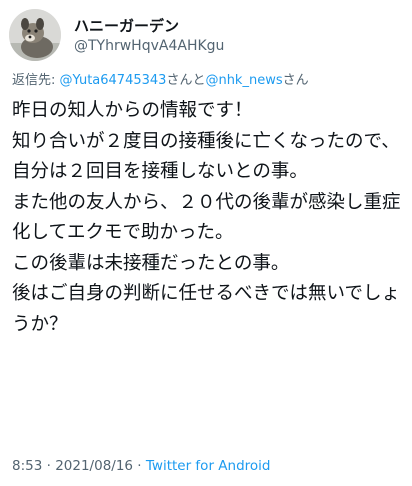 This screenshot has width=412, height=486. What do you see at coordinates (94, 466) in the screenshot?
I see `tweet-date: 2021/08/16` at bounding box center [94, 466].